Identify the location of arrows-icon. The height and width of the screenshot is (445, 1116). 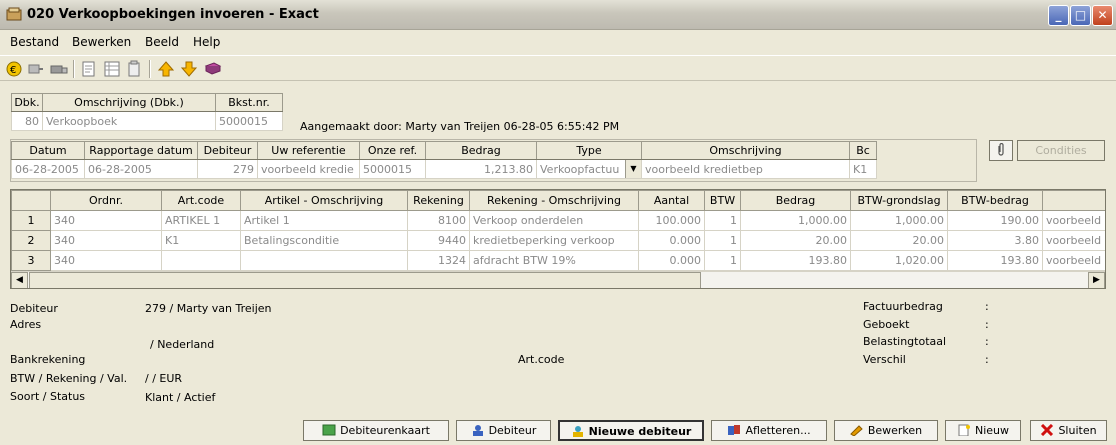
(36, 69).